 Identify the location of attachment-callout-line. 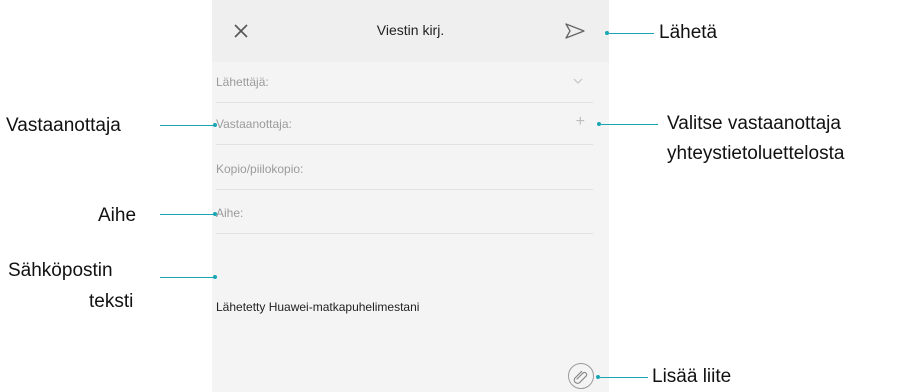
(624, 377).